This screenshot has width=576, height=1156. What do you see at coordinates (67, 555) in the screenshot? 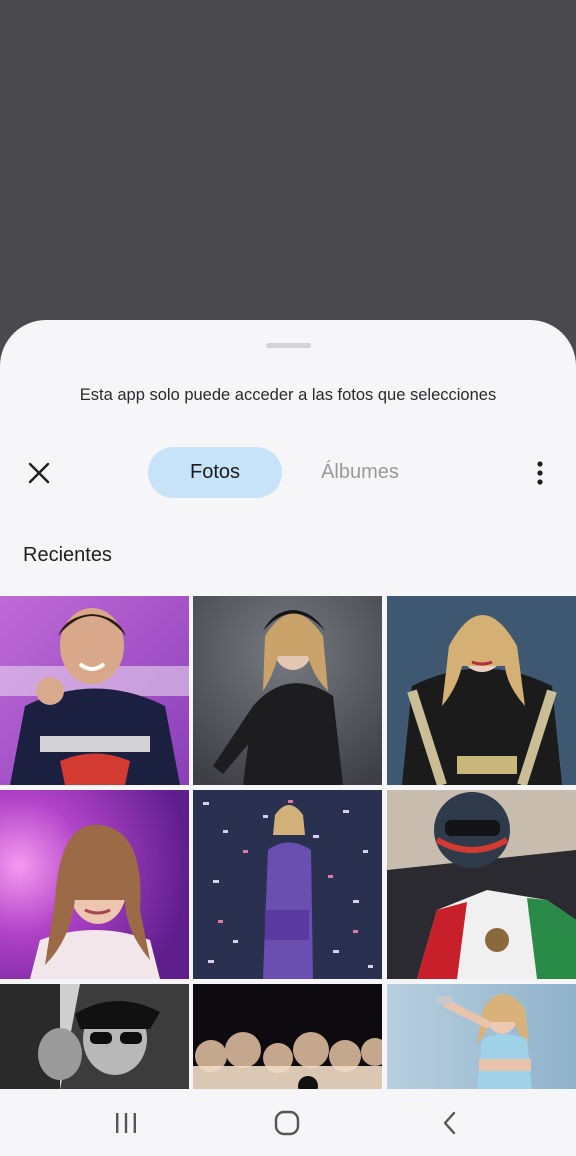
I see `section-title-recientes: Recientes` at bounding box center [67, 555].